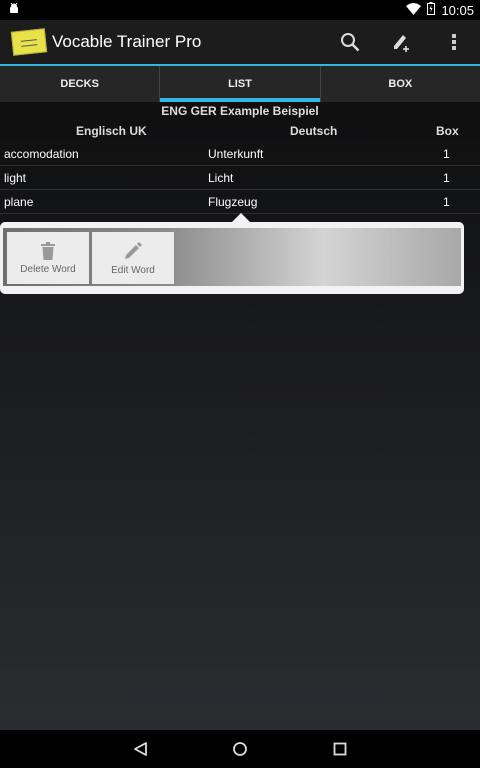 The height and width of the screenshot is (768, 480). I want to click on table-row: plane Flugzeug 1, so click(240, 202).